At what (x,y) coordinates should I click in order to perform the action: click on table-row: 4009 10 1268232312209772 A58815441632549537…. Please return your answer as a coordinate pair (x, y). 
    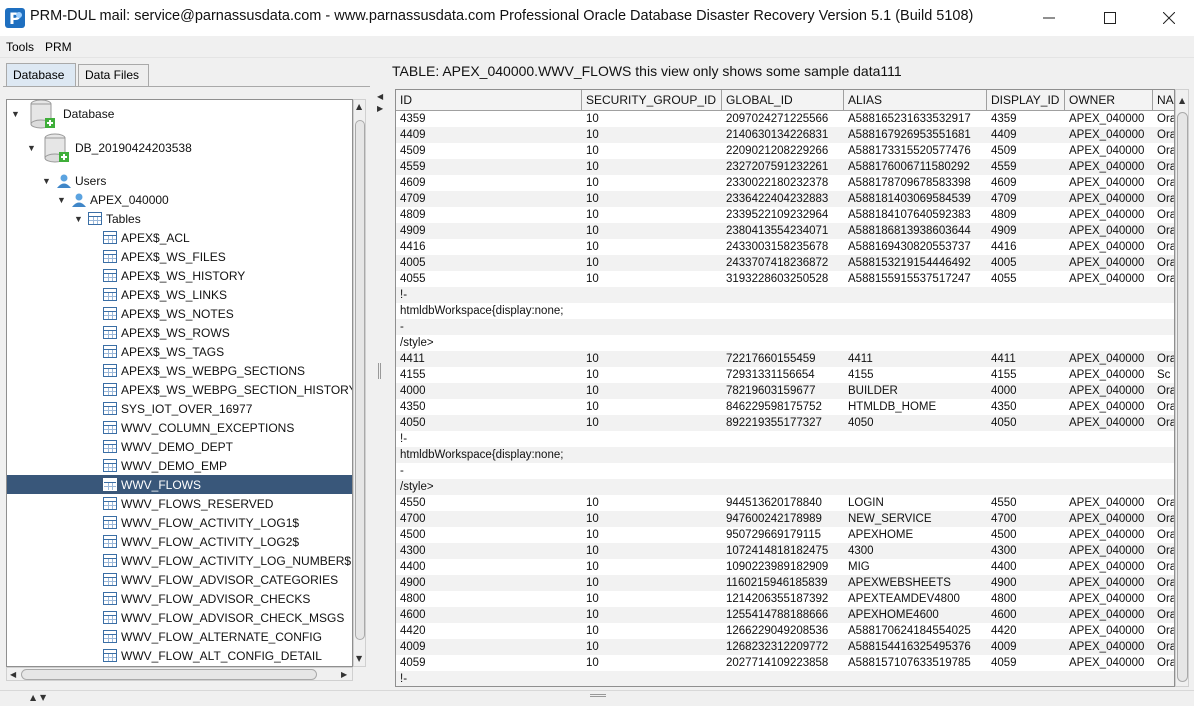
    Looking at the image, I should click on (785, 647).